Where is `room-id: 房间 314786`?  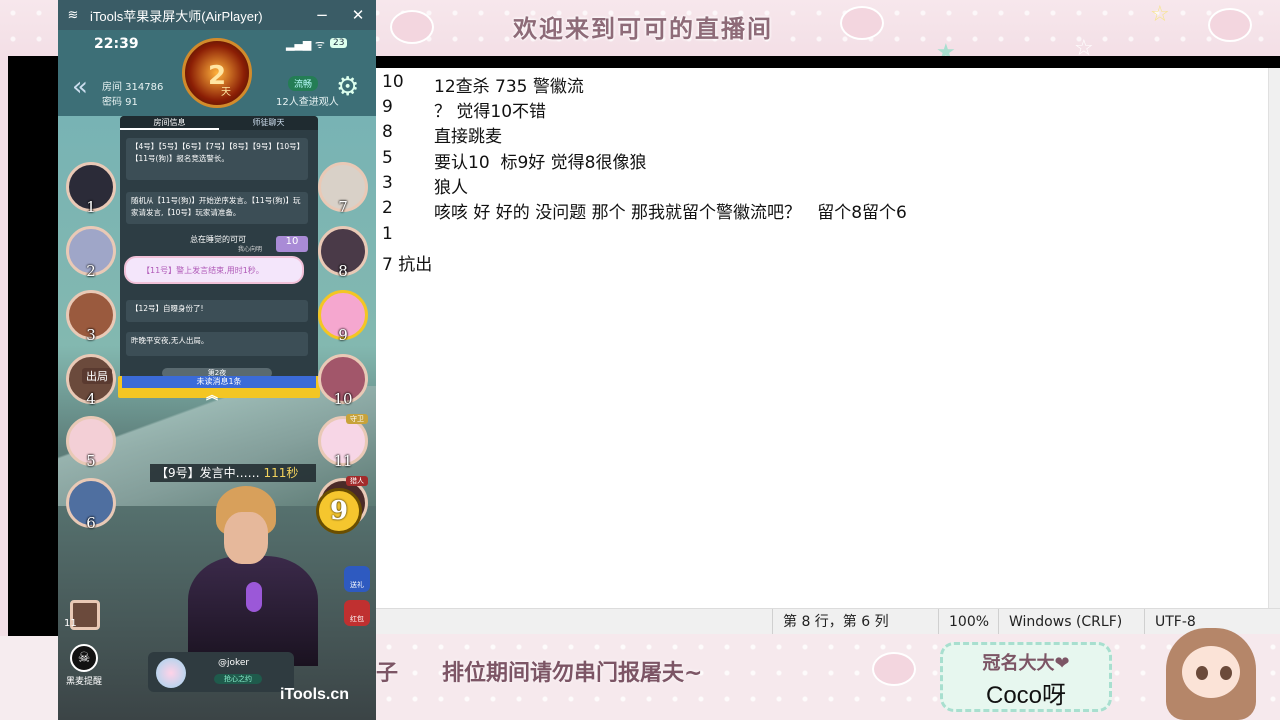
room-id: 房间 314786 is located at coordinates (133, 87).